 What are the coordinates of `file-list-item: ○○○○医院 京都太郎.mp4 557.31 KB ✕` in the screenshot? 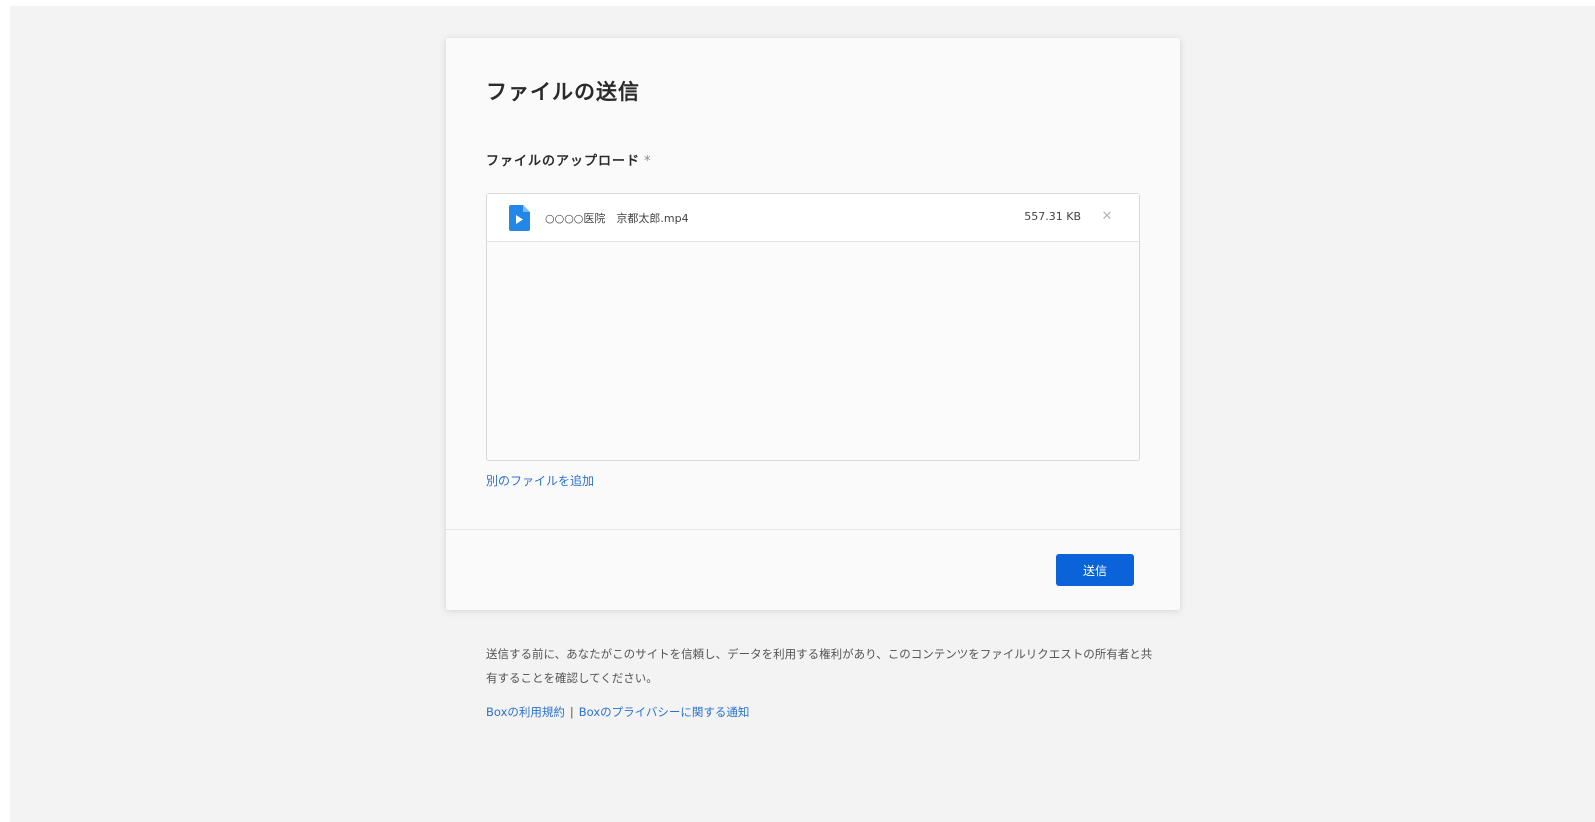 It's located at (813, 218).